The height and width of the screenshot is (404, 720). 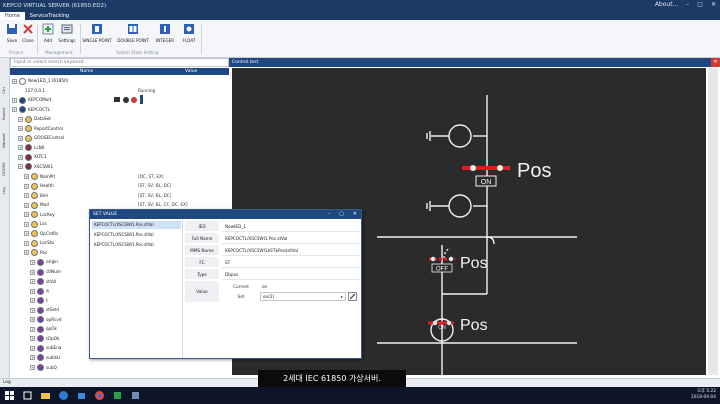 What do you see at coordinates (5, 87) in the screenshot?
I see `side-tab-ctrl: Ctrl` at bounding box center [5, 87].